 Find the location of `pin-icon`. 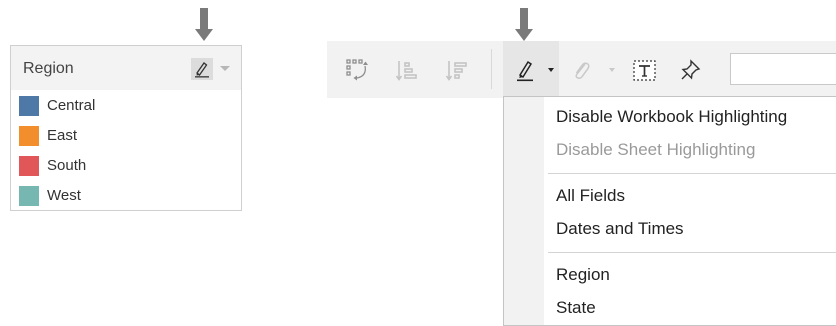

pin-icon is located at coordinates (691, 70).